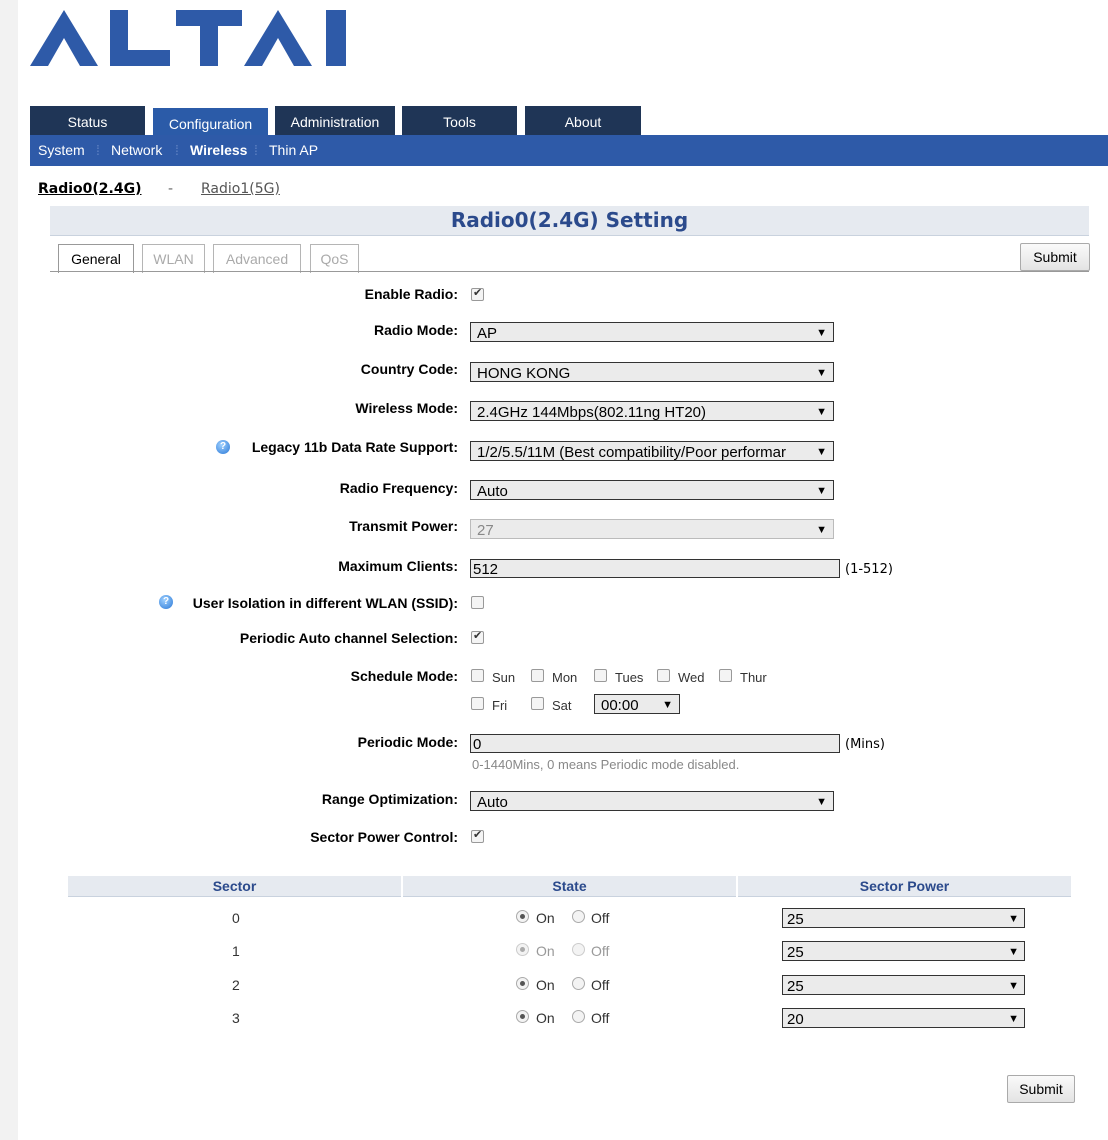 The width and height of the screenshot is (1108, 1140). Describe the element at coordinates (477, 293) in the screenshot. I see `enable-radio-checkbox` at that location.